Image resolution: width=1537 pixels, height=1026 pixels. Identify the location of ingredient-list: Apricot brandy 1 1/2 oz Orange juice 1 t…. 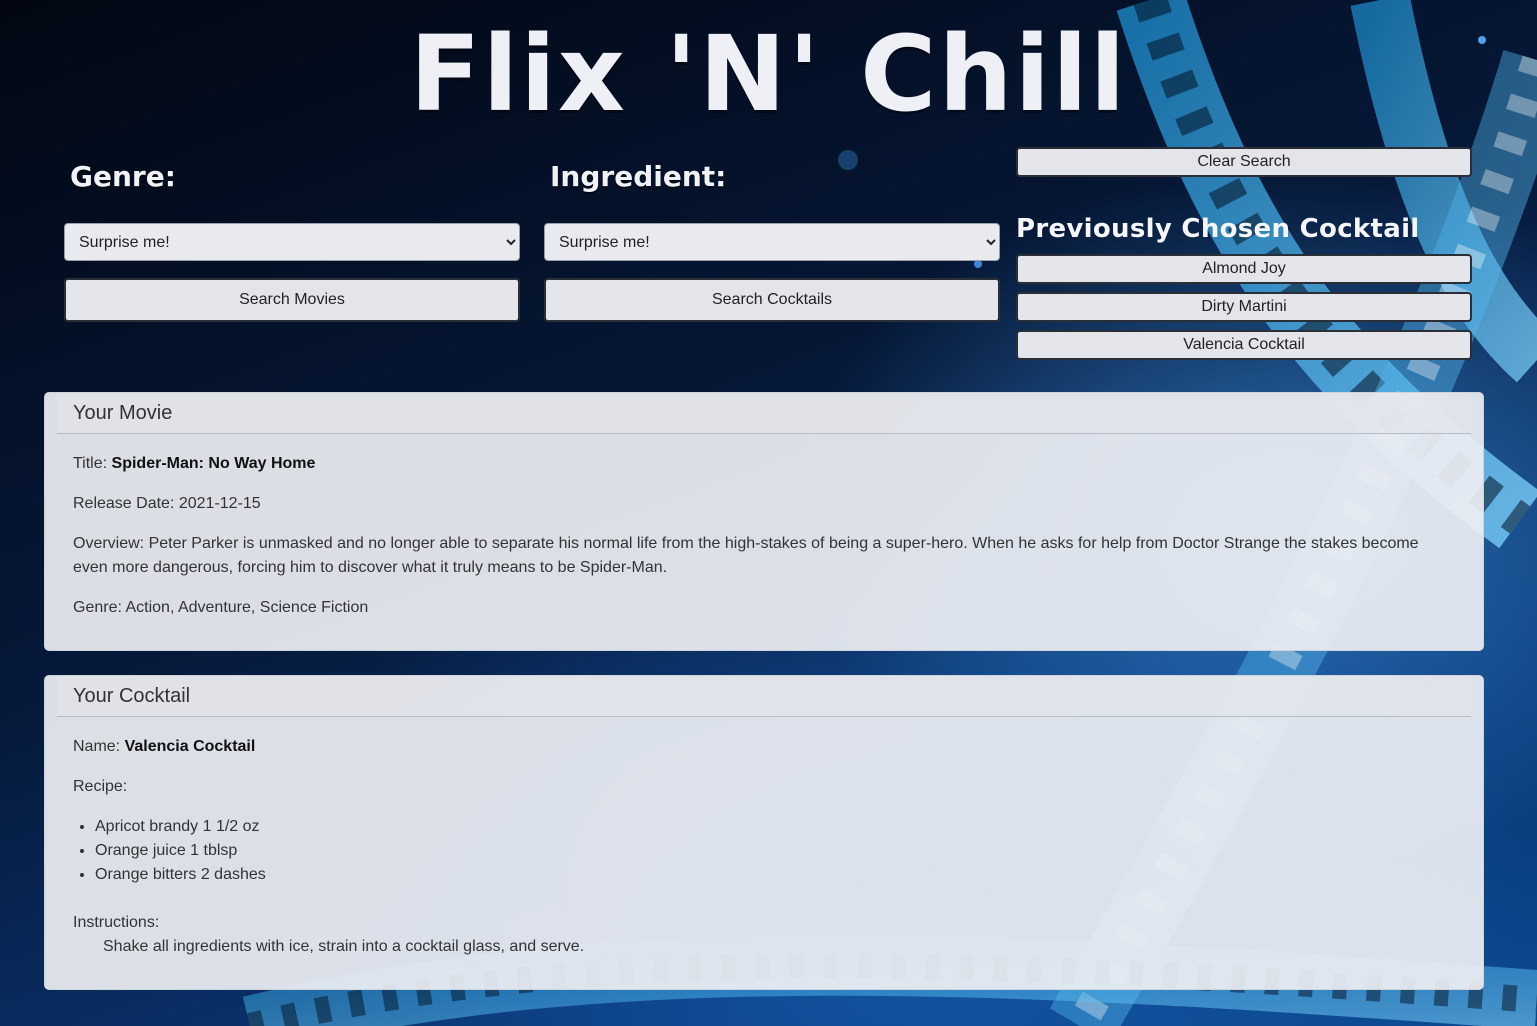
(764, 851).